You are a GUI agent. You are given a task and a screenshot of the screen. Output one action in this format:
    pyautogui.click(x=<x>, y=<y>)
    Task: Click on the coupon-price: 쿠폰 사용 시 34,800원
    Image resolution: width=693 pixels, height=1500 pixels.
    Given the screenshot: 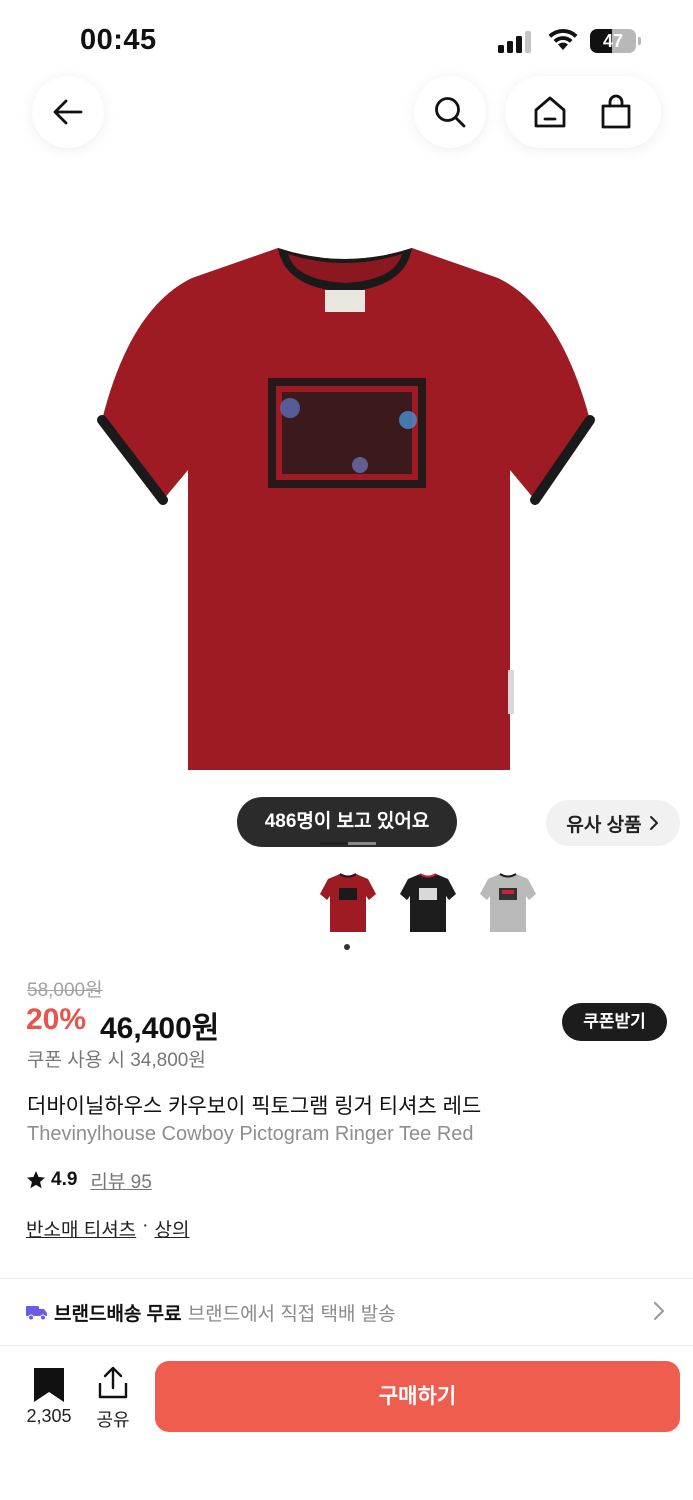 What is the action you would take?
    pyautogui.click(x=116, y=1060)
    